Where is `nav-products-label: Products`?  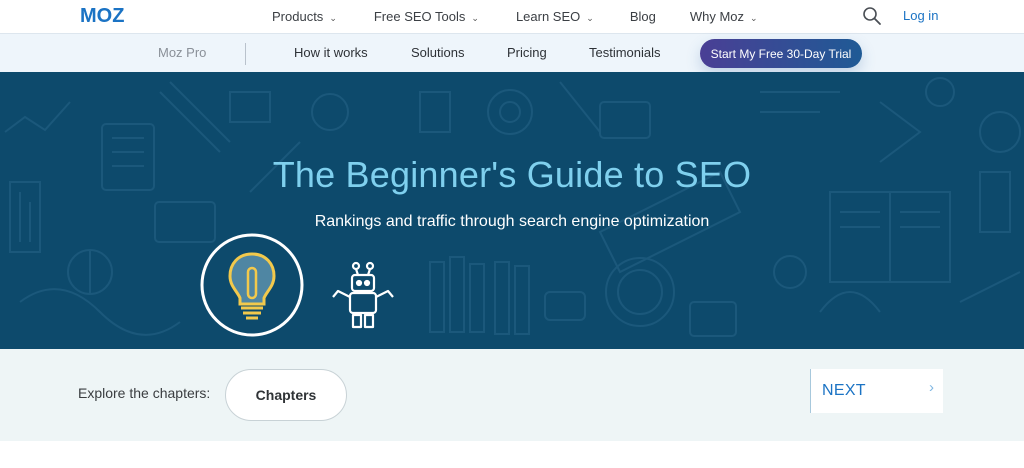
nav-products-label: Products is located at coordinates (298, 16).